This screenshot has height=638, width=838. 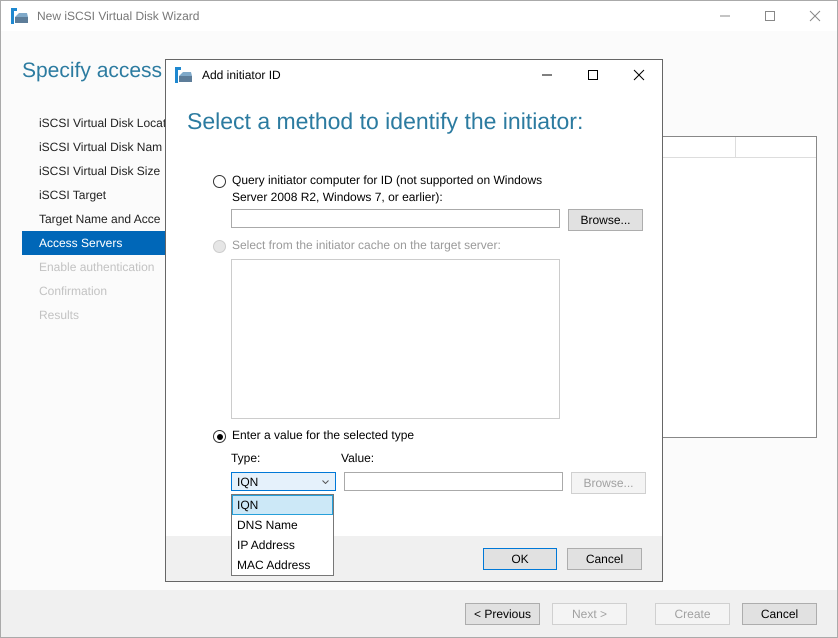 What do you see at coordinates (94, 219) in the screenshot?
I see `wizard-step: Target Name and Acce` at bounding box center [94, 219].